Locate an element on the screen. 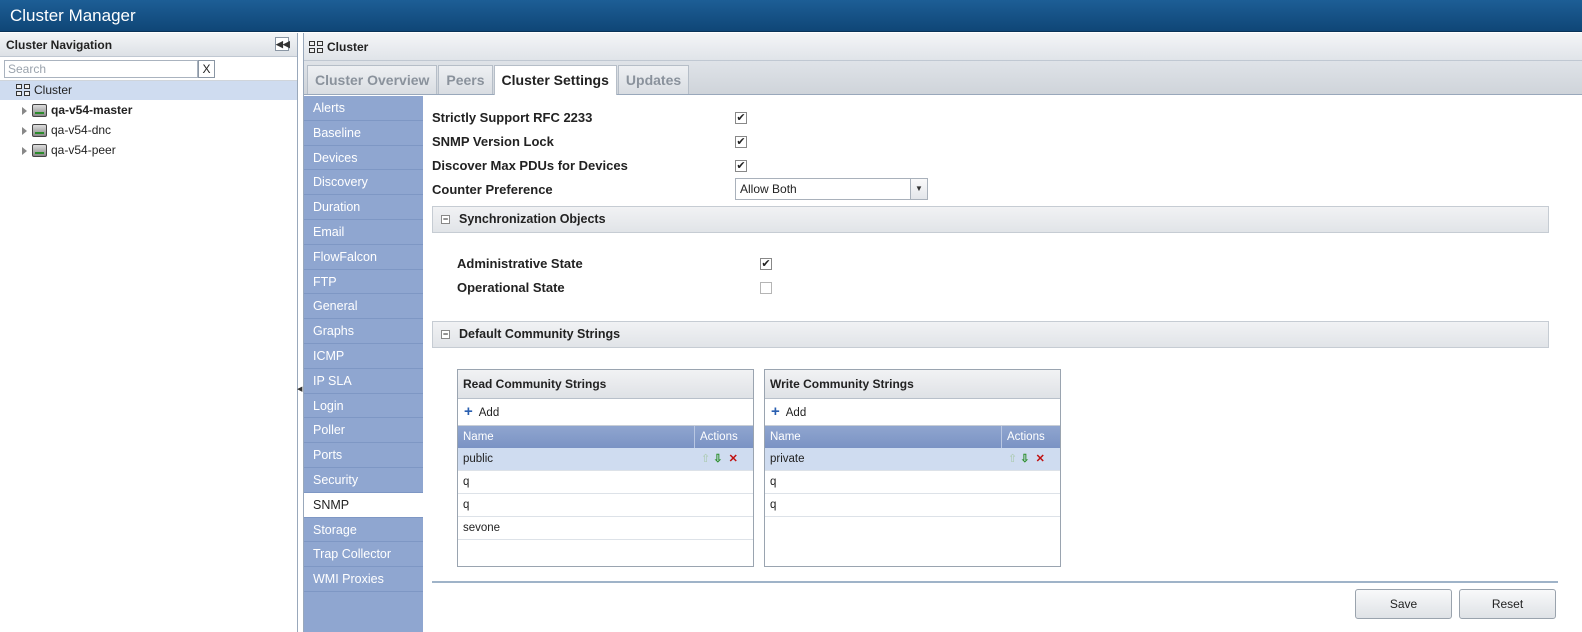 Image resolution: width=1582 pixels, height=632 pixels. tree-node-label: qa-v54-dnc is located at coordinates (81, 130).